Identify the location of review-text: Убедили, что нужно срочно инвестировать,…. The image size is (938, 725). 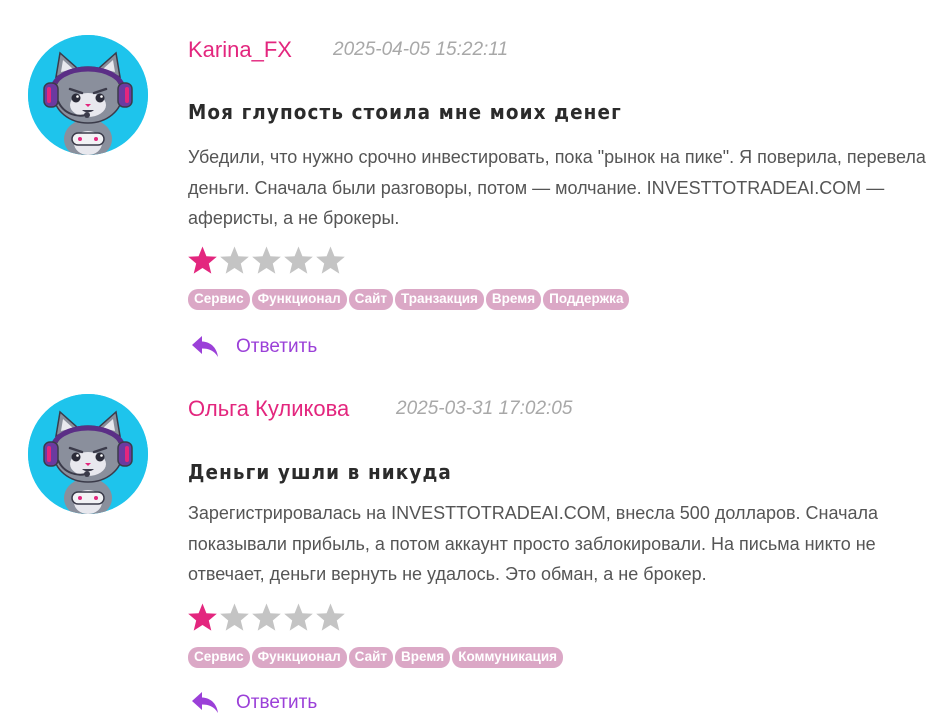
(557, 187).